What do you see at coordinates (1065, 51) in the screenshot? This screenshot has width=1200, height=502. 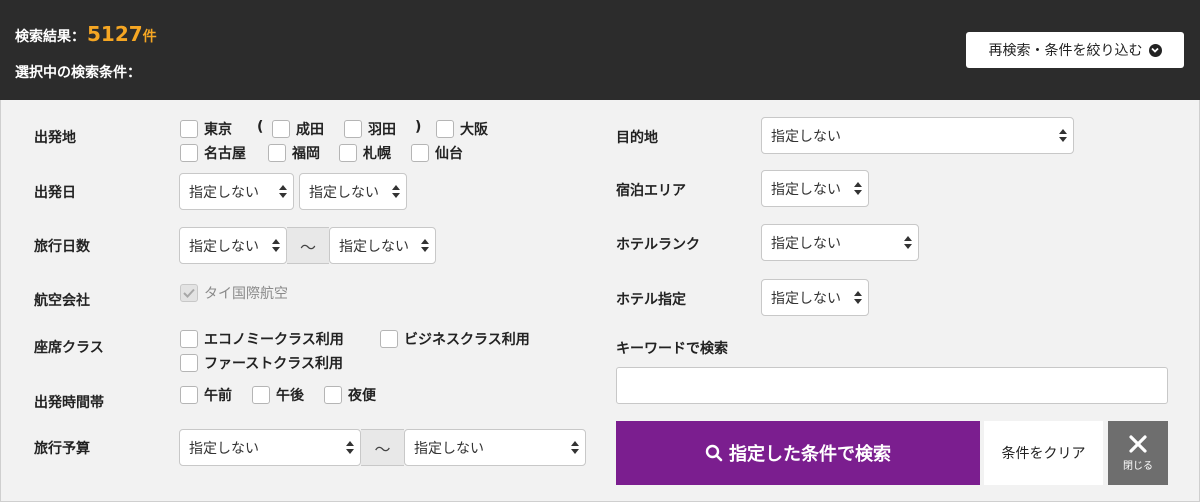 I see `refine-search-label: 再検索・条件を絞り込む` at bounding box center [1065, 51].